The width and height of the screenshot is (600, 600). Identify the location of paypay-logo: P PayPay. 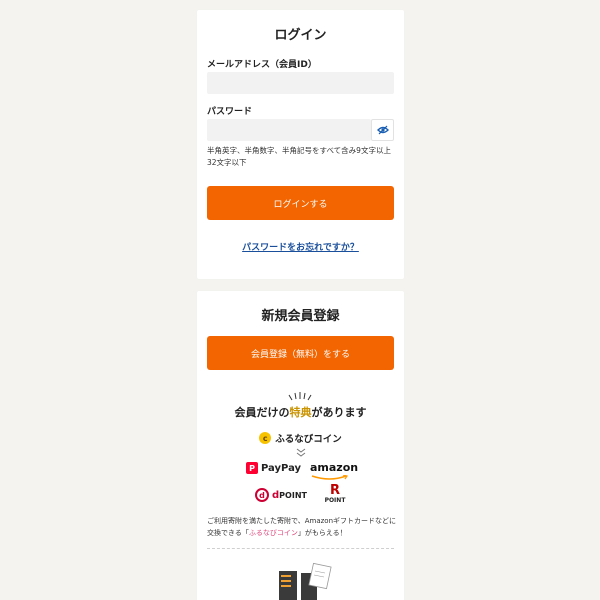
(273, 468).